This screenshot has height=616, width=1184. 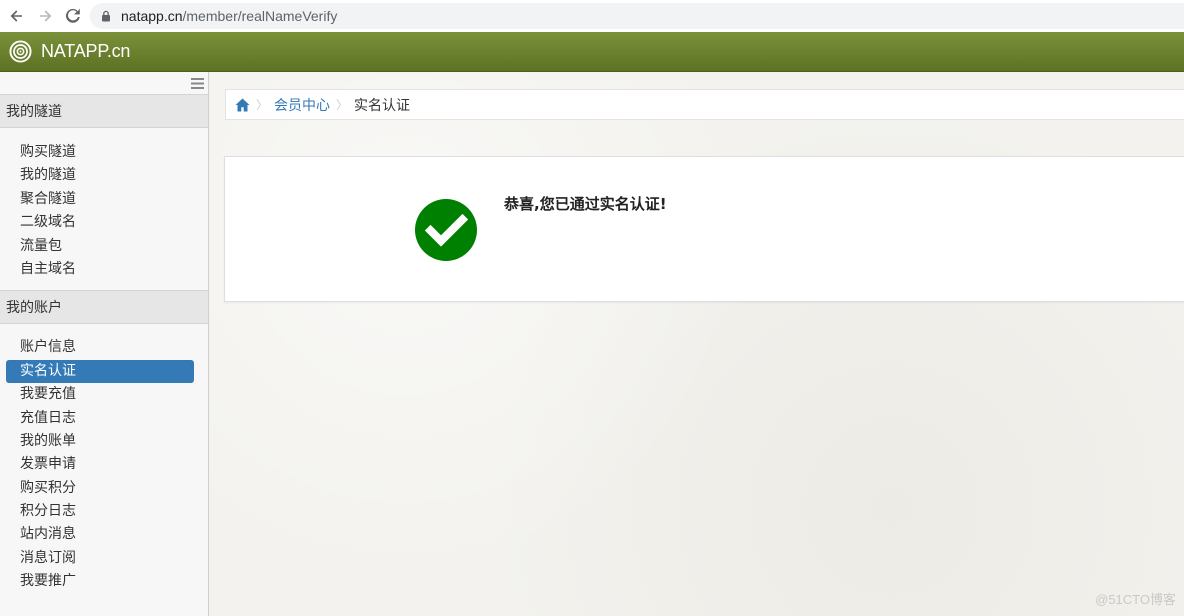 What do you see at coordinates (100, 464) in the screenshot?
I see `sidebar-item-invoice: 发票申请` at bounding box center [100, 464].